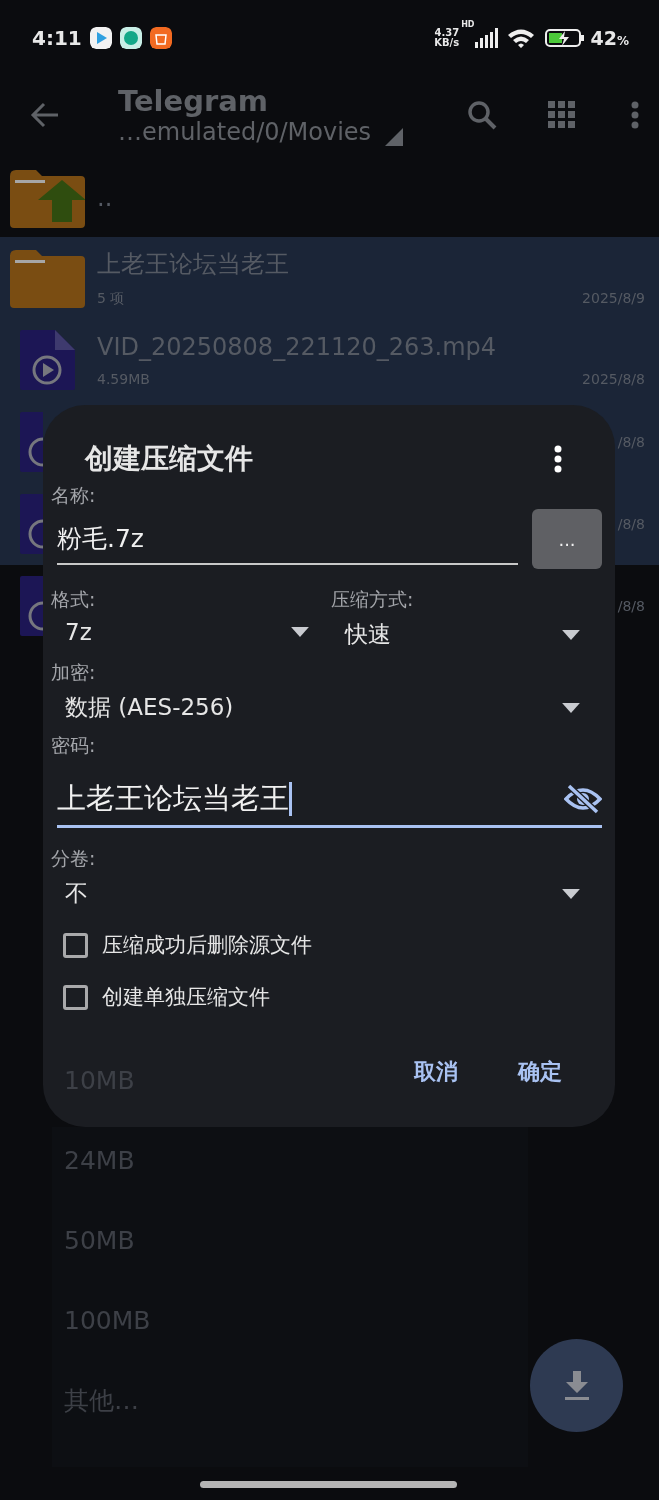 Image resolution: width=659 pixels, height=1500 pixels. What do you see at coordinates (74, 495) in the screenshot?
I see `field-label: 名称:` at bounding box center [74, 495].